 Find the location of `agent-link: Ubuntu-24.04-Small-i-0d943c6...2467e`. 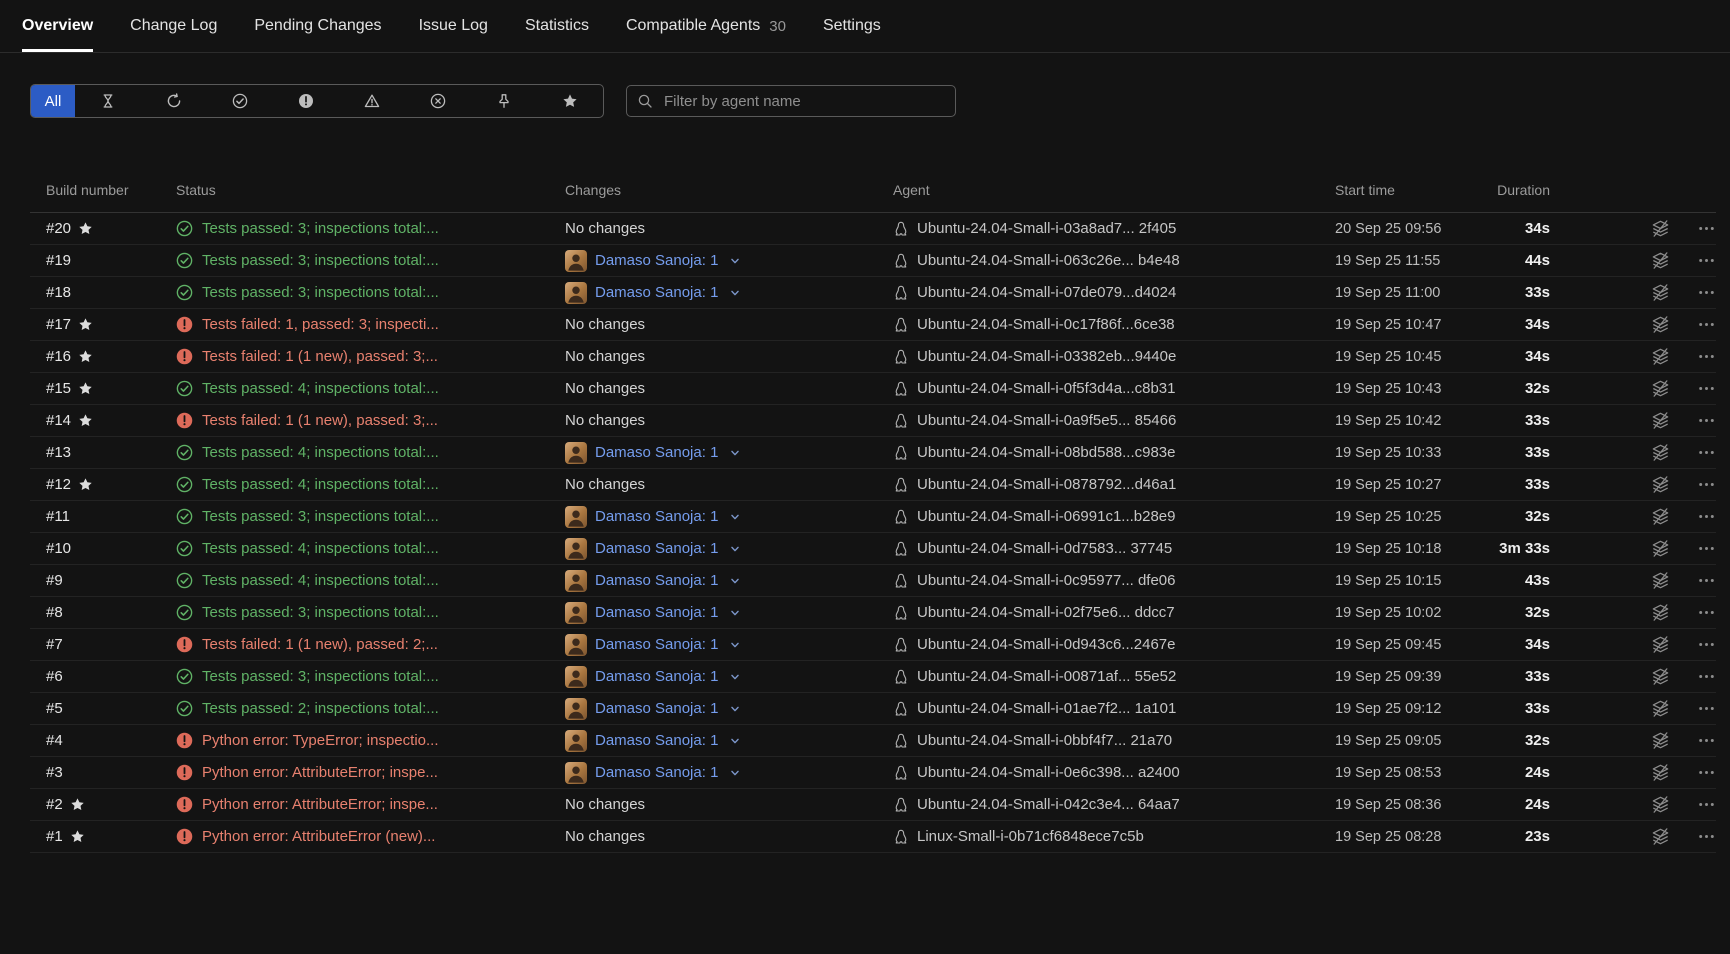

agent-link: Ubuntu-24.04-Small-i-0d943c6...2467e is located at coordinates (1046, 644).